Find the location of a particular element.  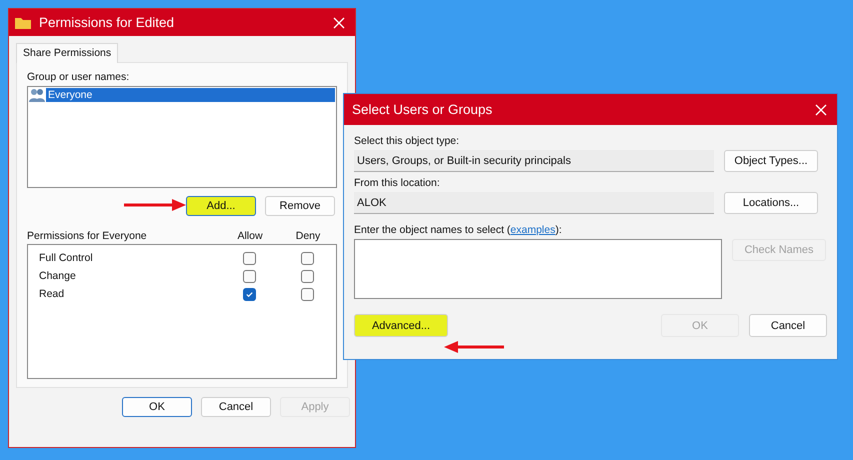

permissions-label: Permissions for Everyone is located at coordinates (87, 236).